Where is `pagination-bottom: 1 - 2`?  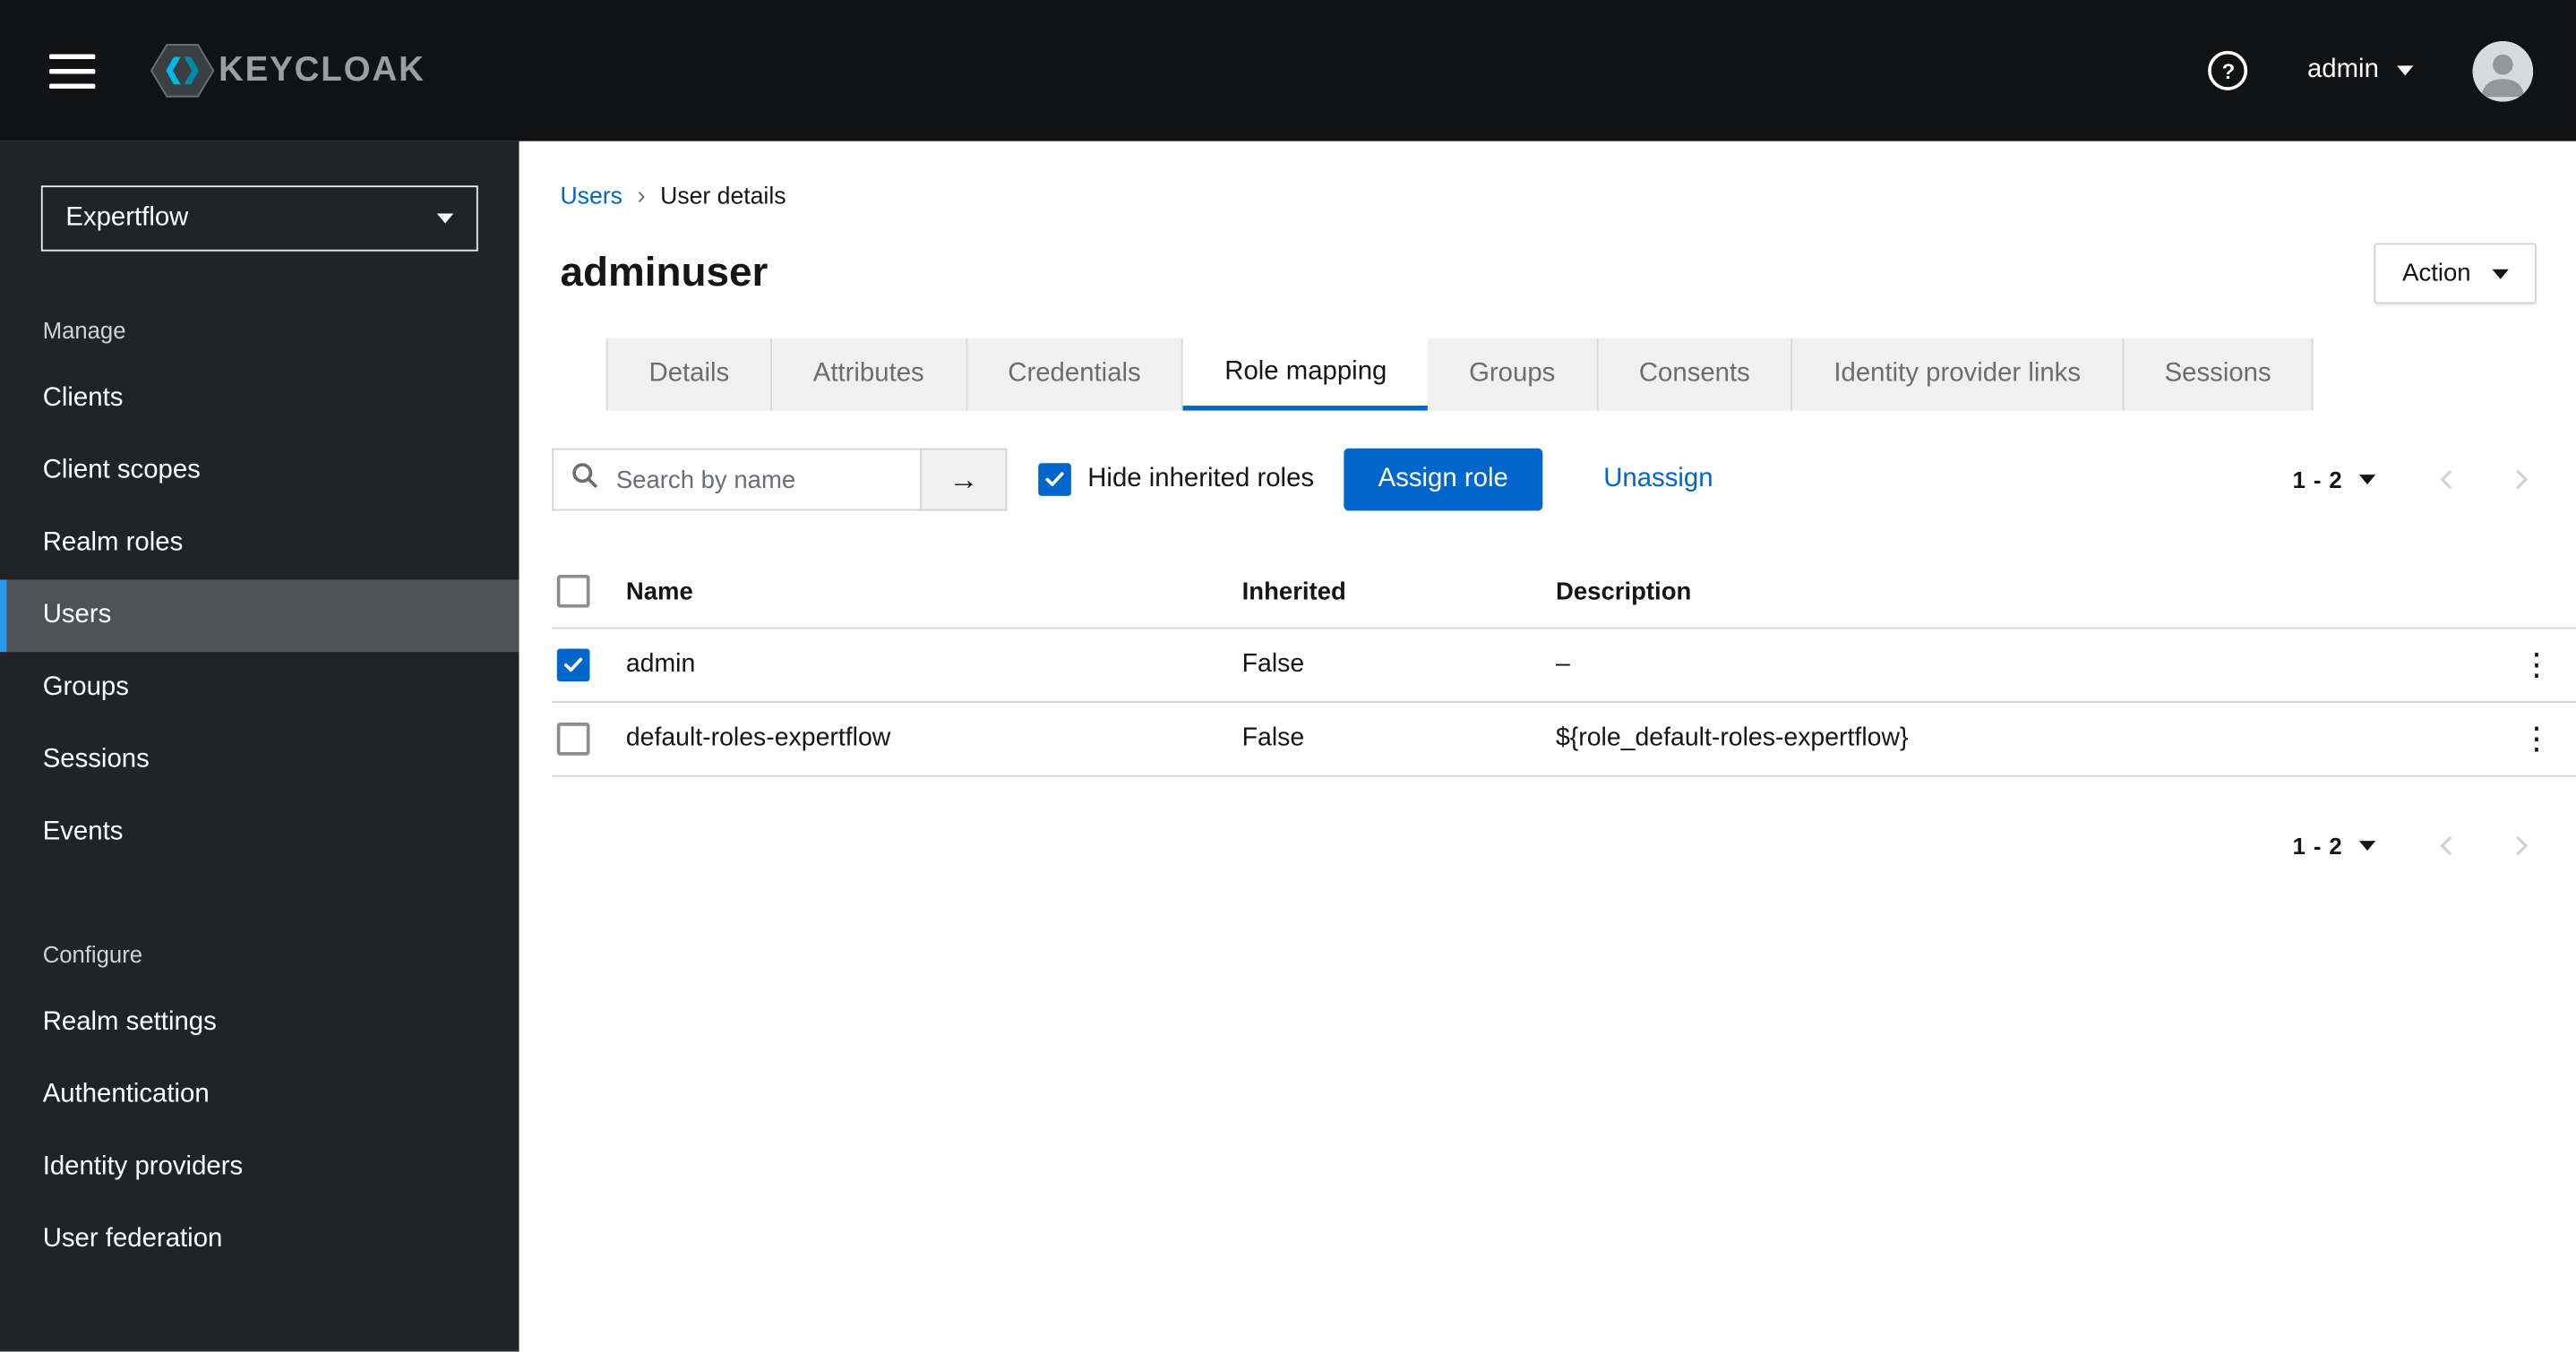
pagination-bottom: 1 - 2 is located at coordinates (2424, 846).